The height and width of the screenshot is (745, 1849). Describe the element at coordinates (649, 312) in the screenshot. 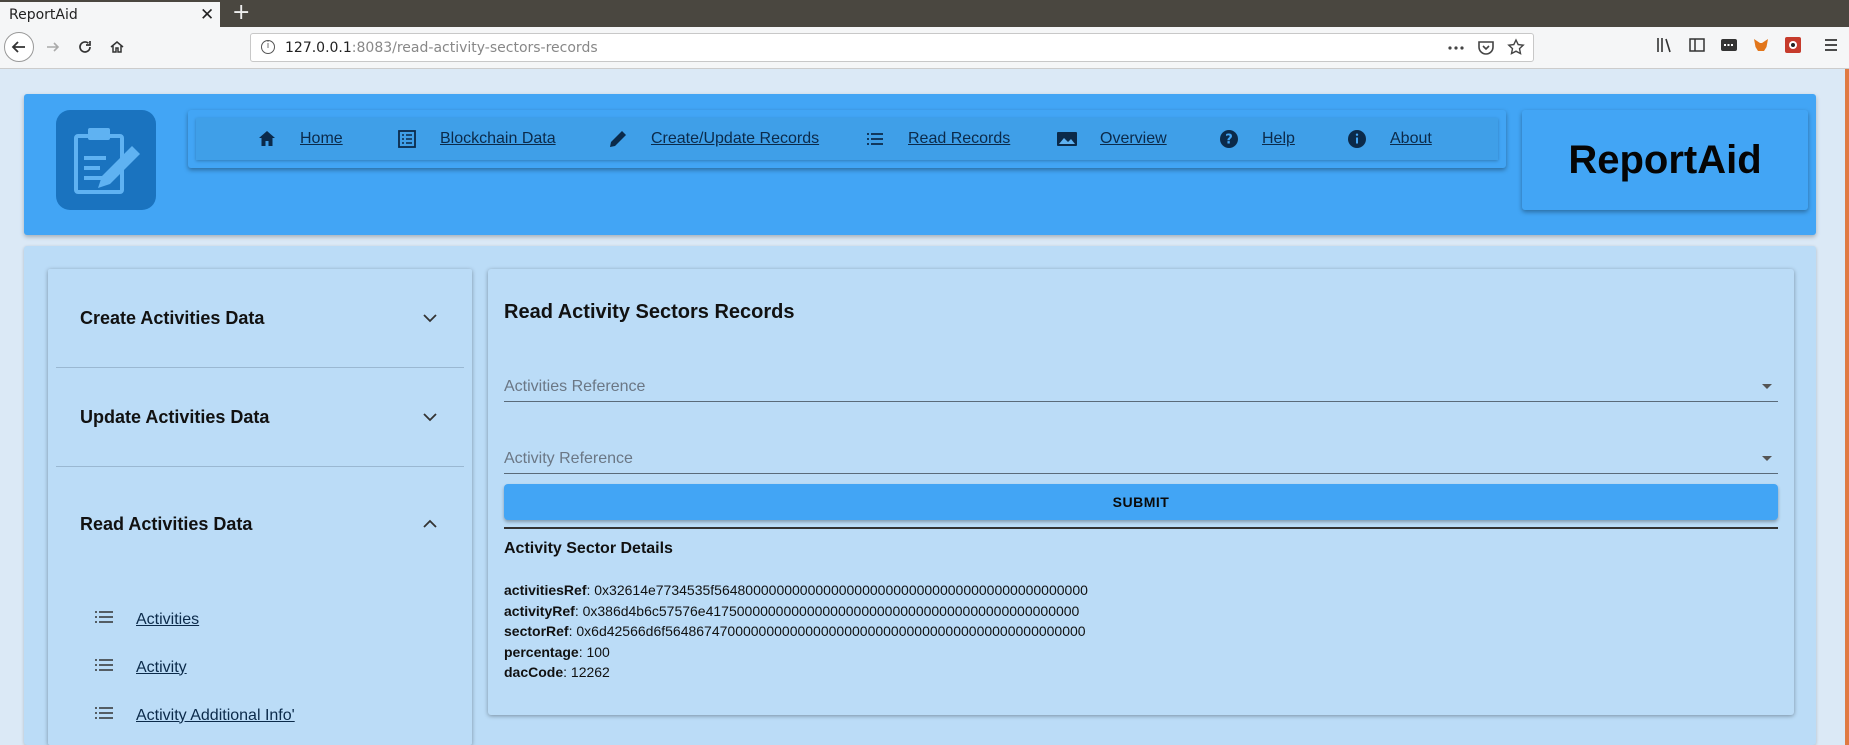

I see `page-title: Read Activity Sectors Records` at that location.